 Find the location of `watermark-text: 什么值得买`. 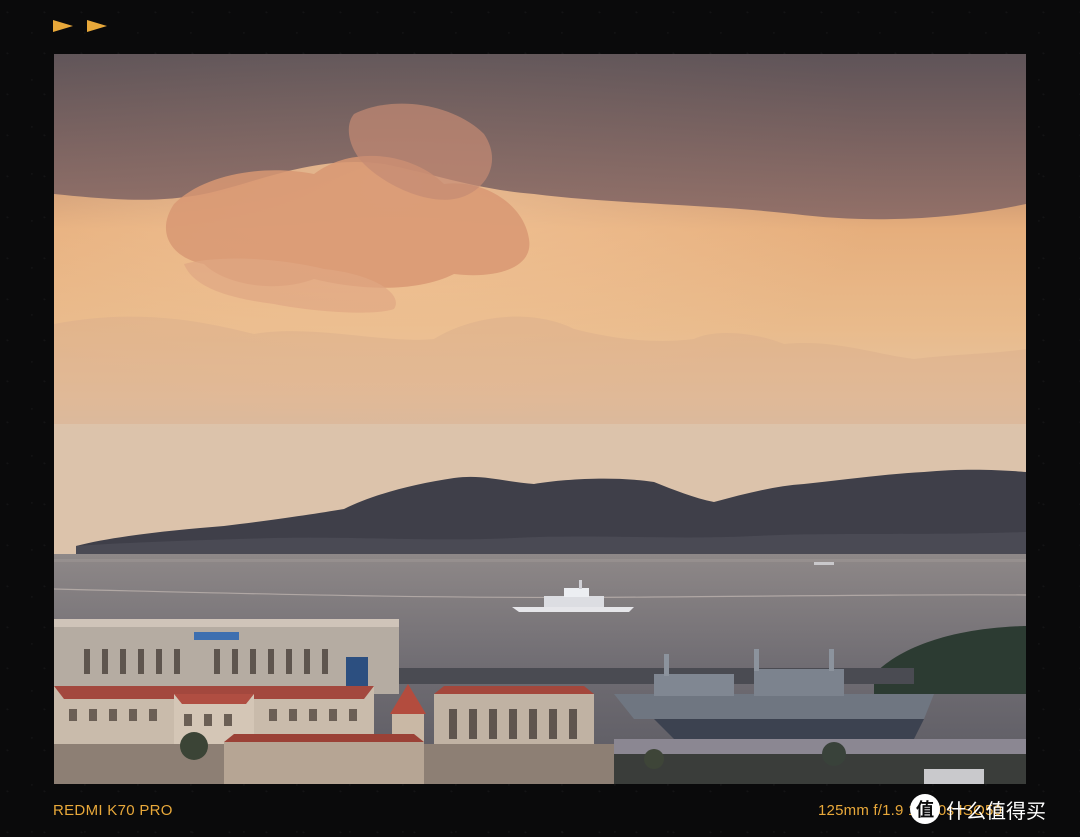

watermark-text: 什么值得买 is located at coordinates (996, 810).